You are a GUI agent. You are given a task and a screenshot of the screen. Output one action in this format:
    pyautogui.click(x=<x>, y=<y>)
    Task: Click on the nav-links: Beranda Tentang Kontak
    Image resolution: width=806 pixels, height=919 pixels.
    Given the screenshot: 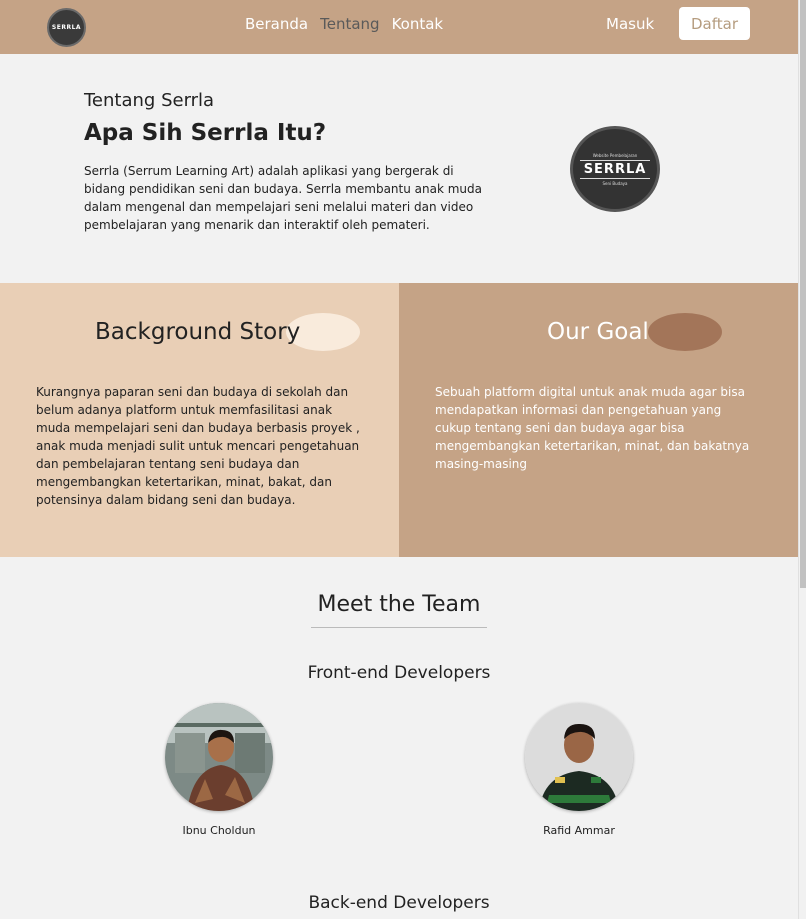 What is the action you would take?
    pyautogui.click(x=344, y=24)
    